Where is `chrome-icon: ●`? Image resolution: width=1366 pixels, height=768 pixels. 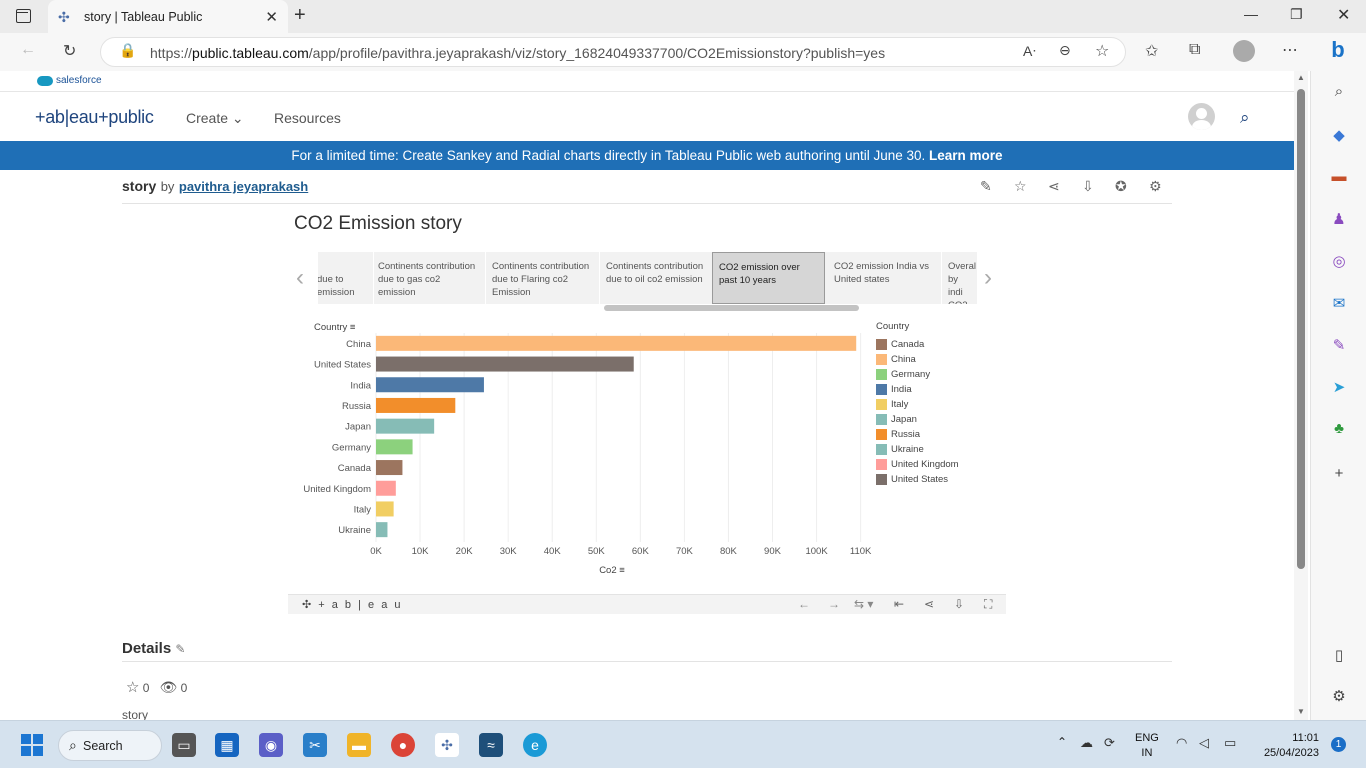
chrome-icon: ● is located at coordinates (403, 745).